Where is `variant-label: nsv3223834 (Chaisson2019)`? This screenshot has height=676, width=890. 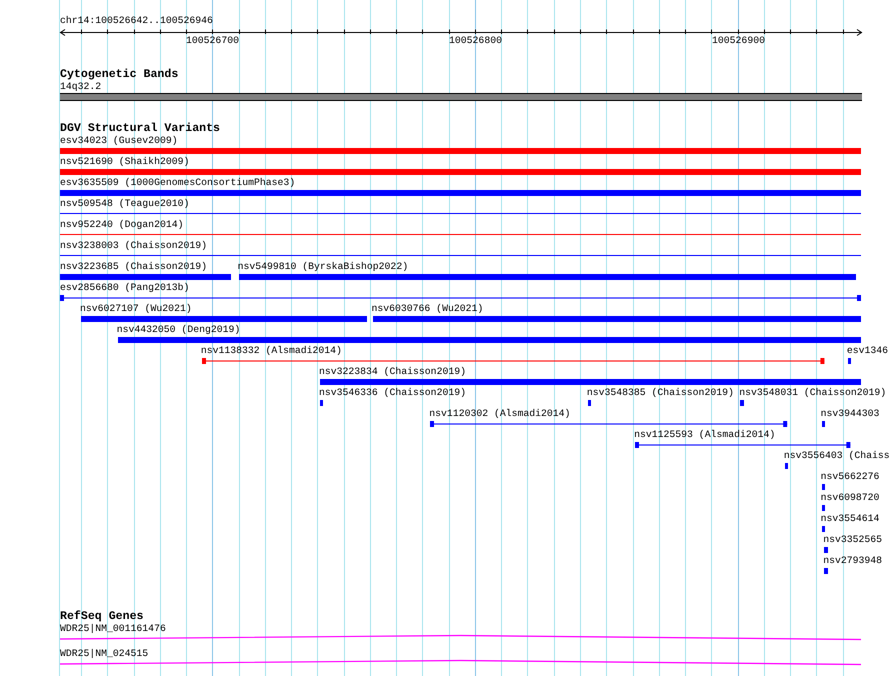 variant-label: nsv3223834 (Chaisson2019) is located at coordinates (392, 372).